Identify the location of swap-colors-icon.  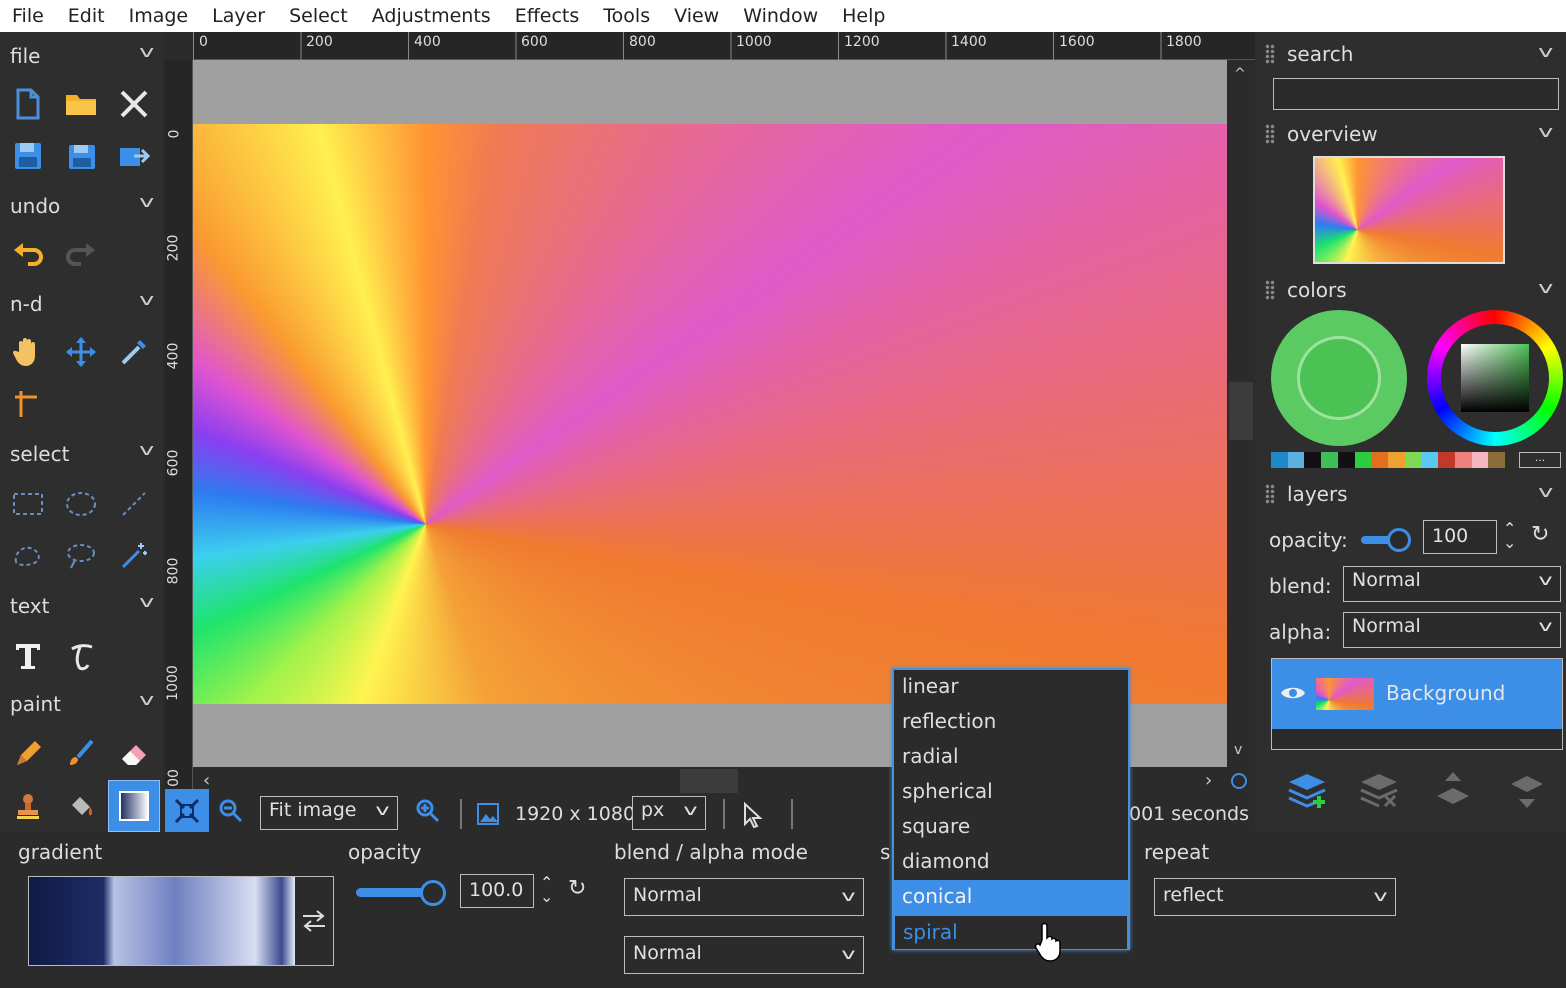
(314, 921).